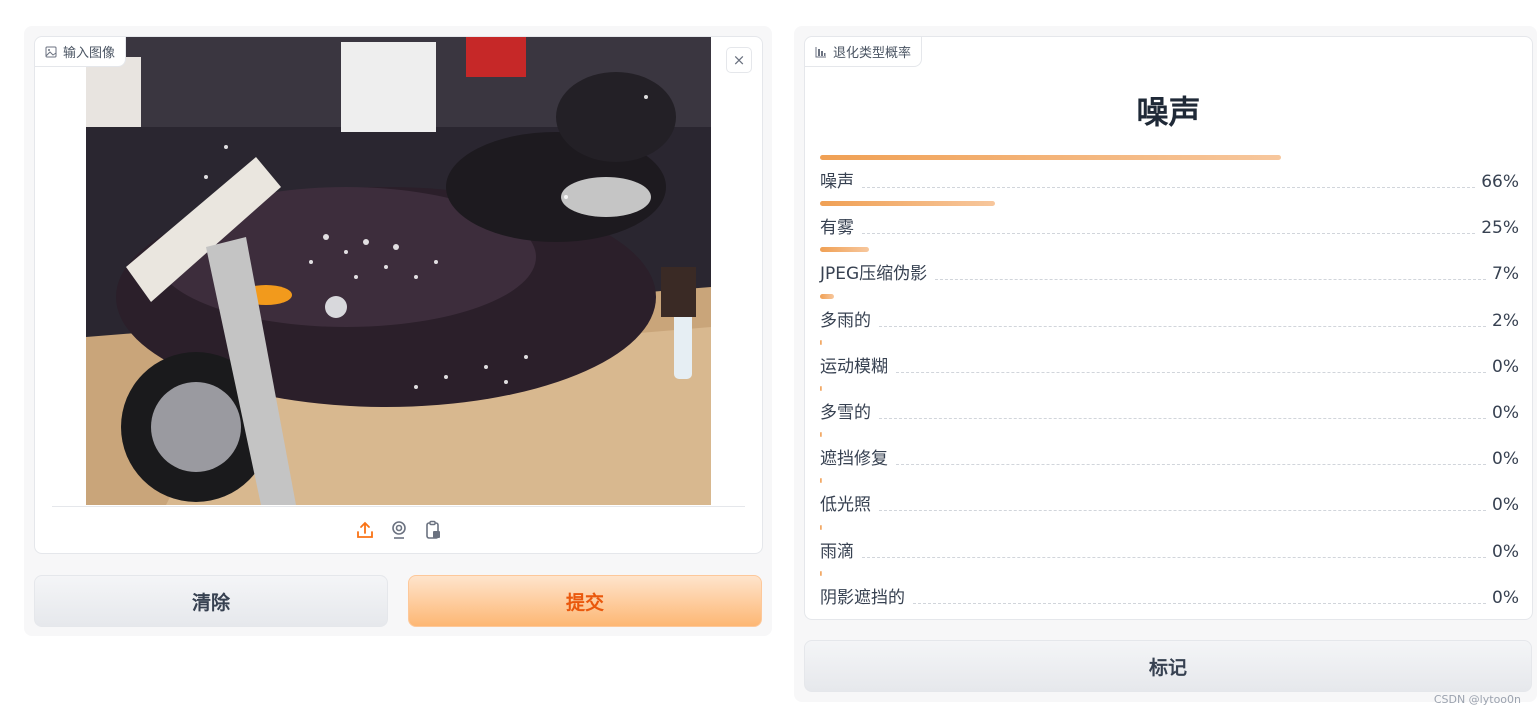 Image resolution: width=1537 pixels, height=713 pixels. Describe the element at coordinates (874, 274) in the screenshot. I see `confidence-label: JPEG压缩伪影` at that location.